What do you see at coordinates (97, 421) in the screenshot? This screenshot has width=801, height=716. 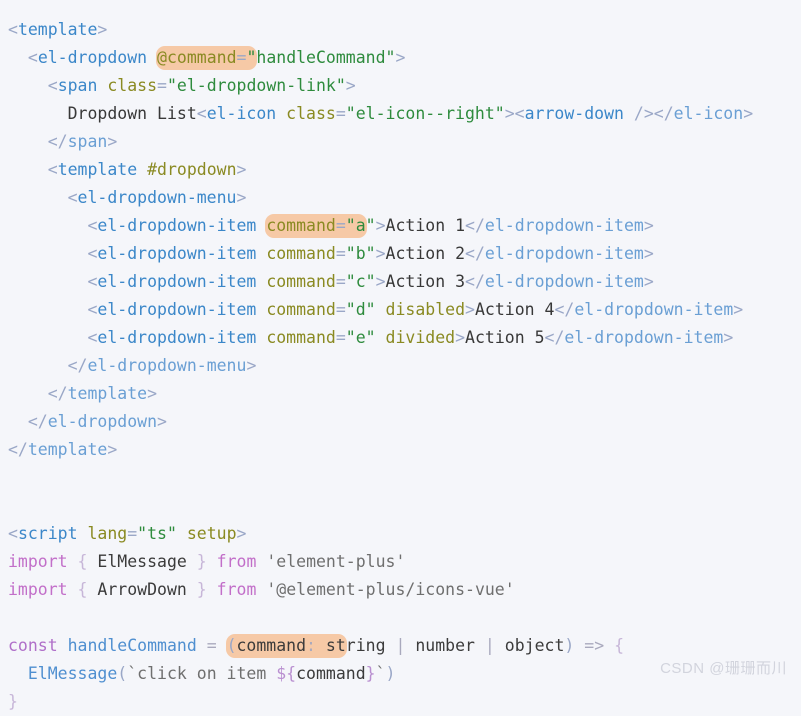 I see `code-line: </el-dropdown>` at bounding box center [97, 421].